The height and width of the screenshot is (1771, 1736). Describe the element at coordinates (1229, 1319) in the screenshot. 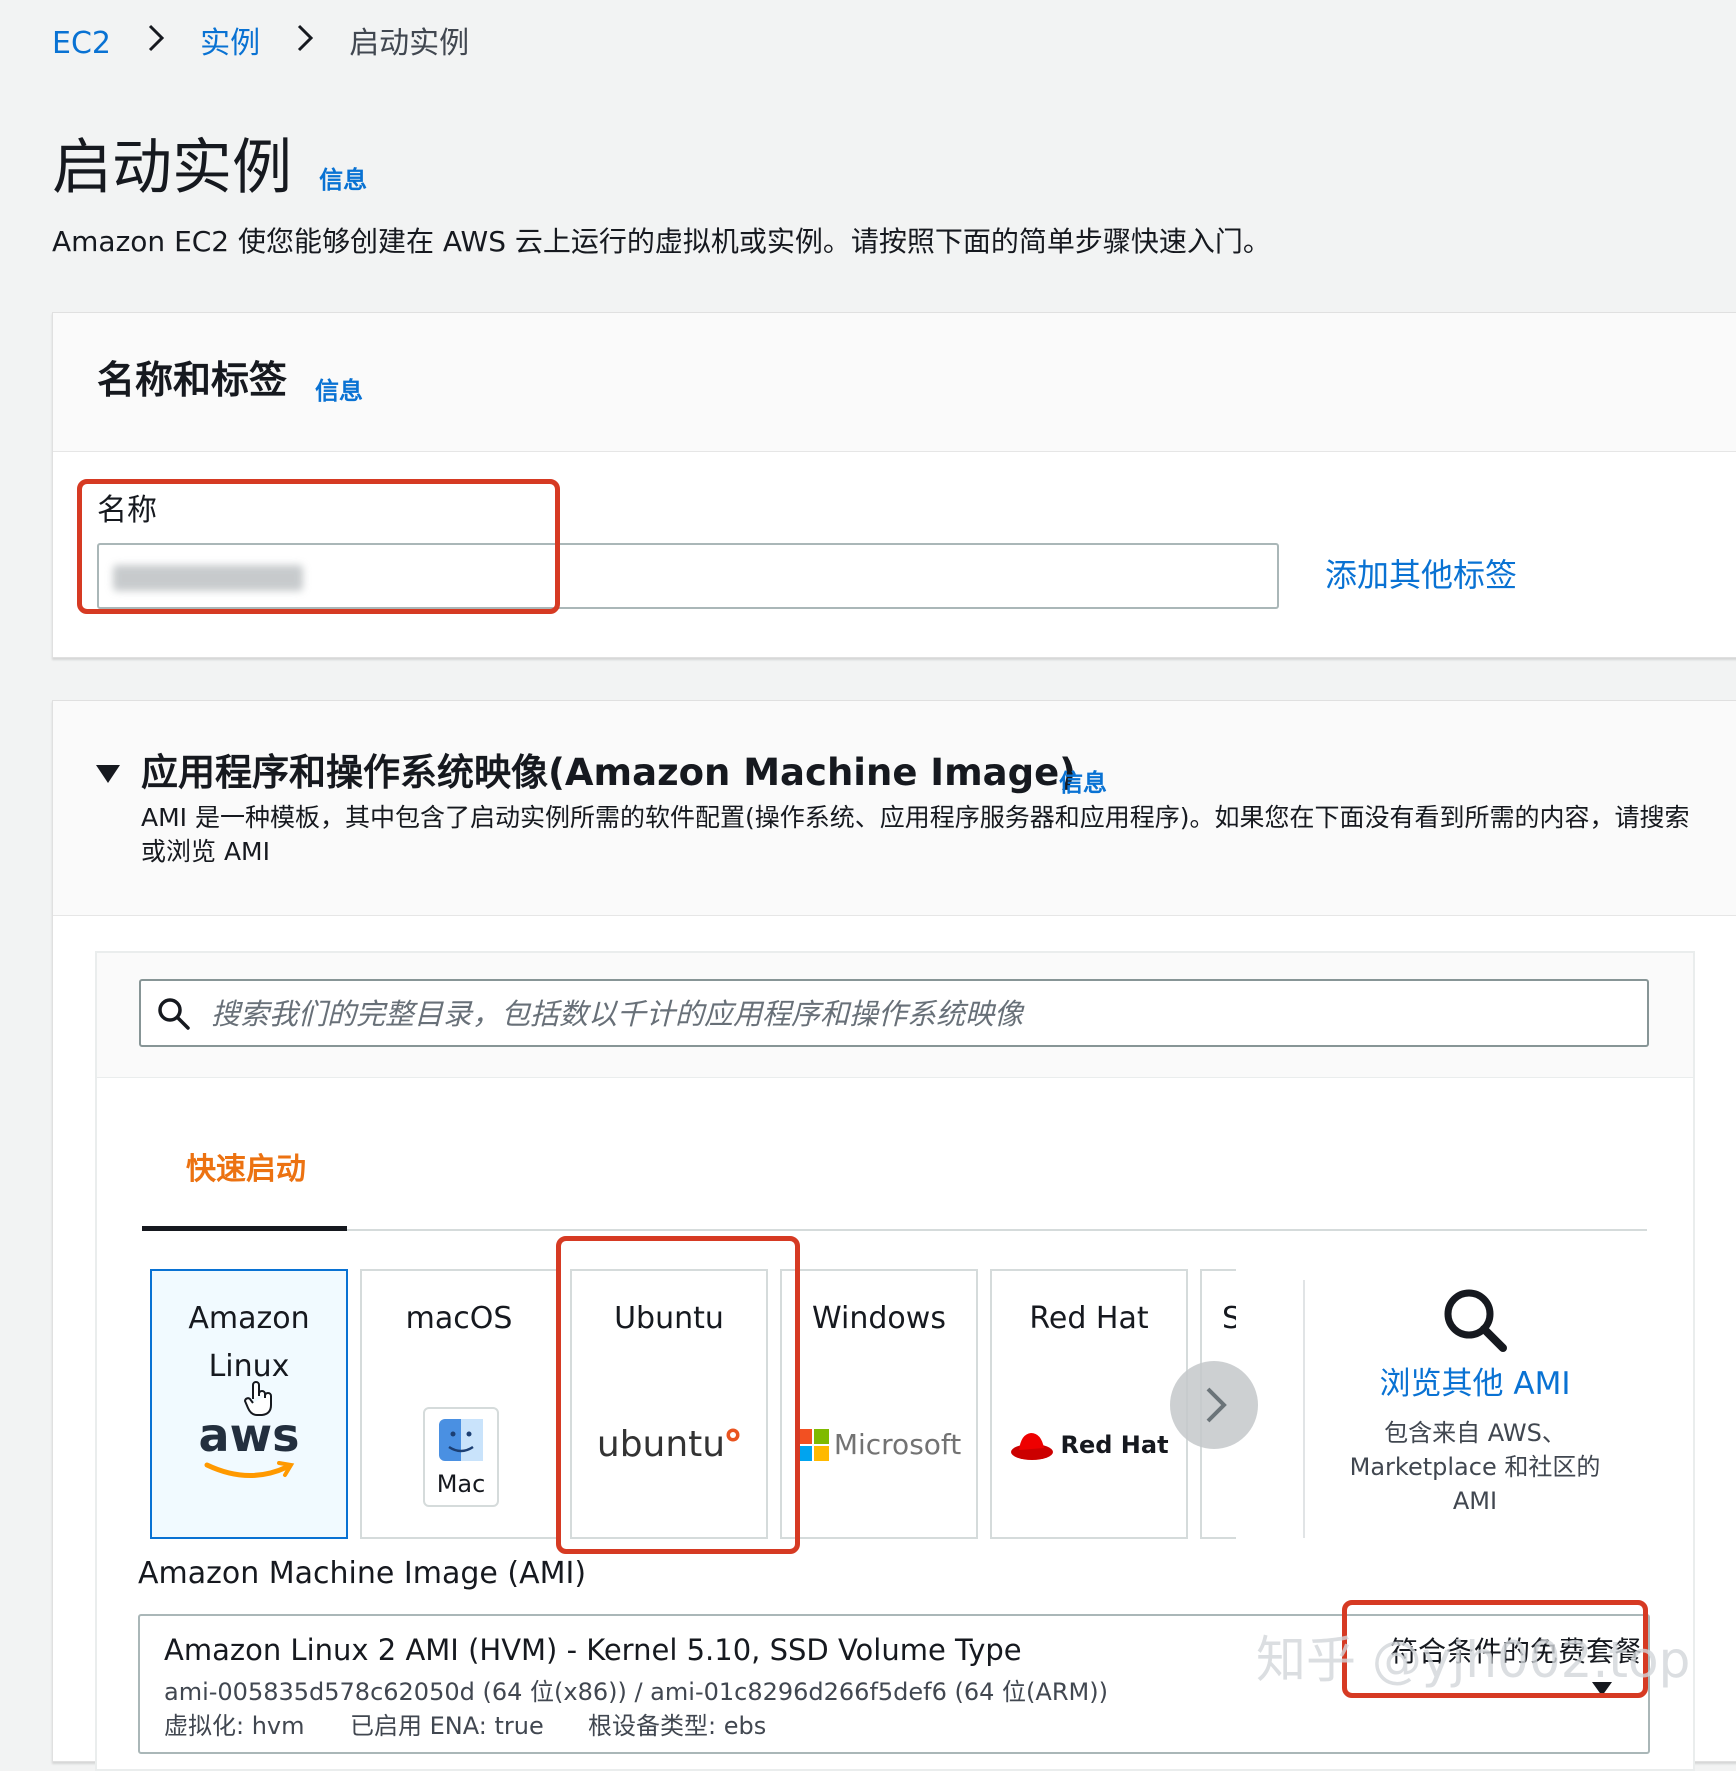

I see `os-card-title: S` at that location.